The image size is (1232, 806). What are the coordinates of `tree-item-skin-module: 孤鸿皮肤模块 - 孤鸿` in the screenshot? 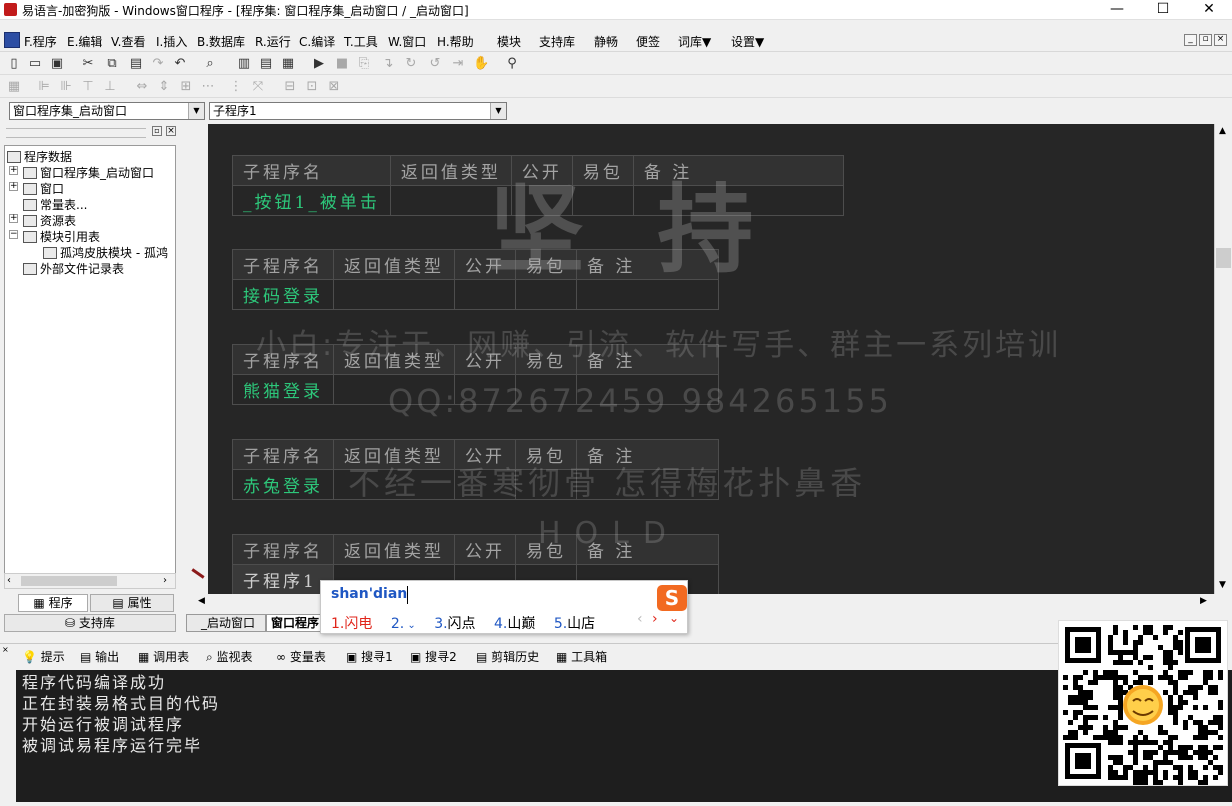 It's located at (105, 252).